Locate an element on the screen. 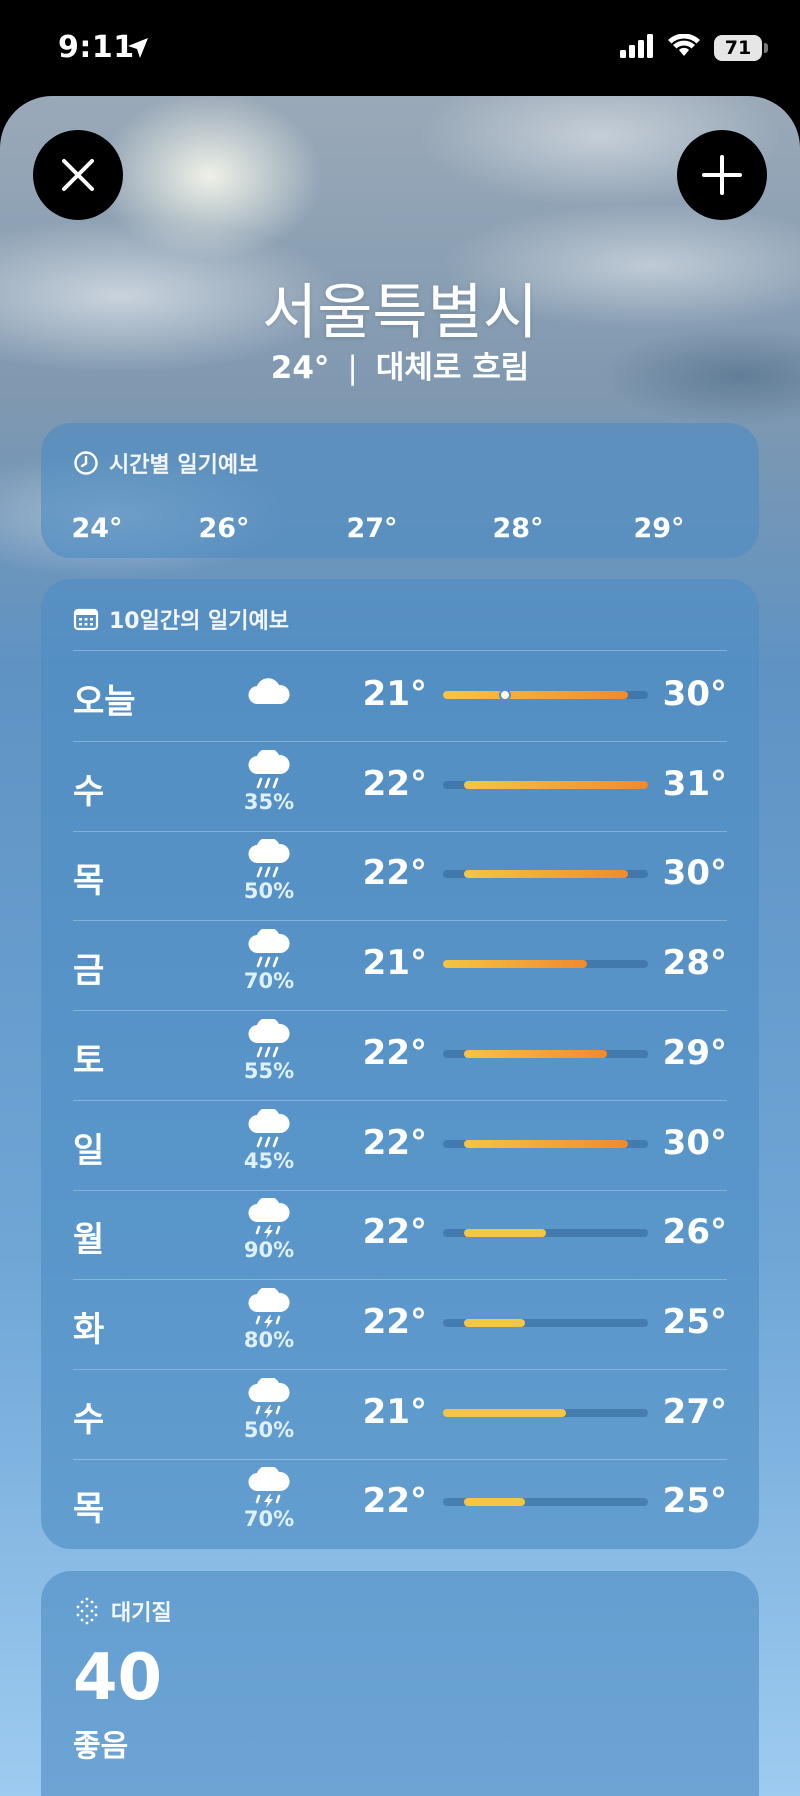  hourly-temp: 28° is located at coordinates (518, 528).